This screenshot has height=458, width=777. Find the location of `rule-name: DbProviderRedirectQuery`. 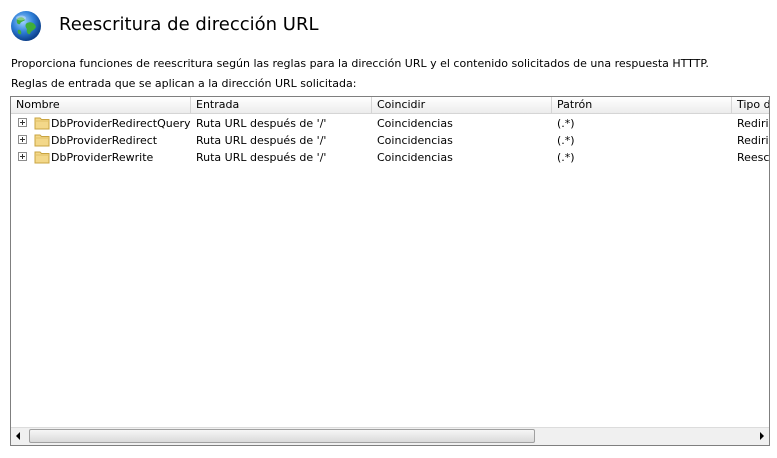

rule-name: DbProviderRedirectQuery is located at coordinates (121, 123).